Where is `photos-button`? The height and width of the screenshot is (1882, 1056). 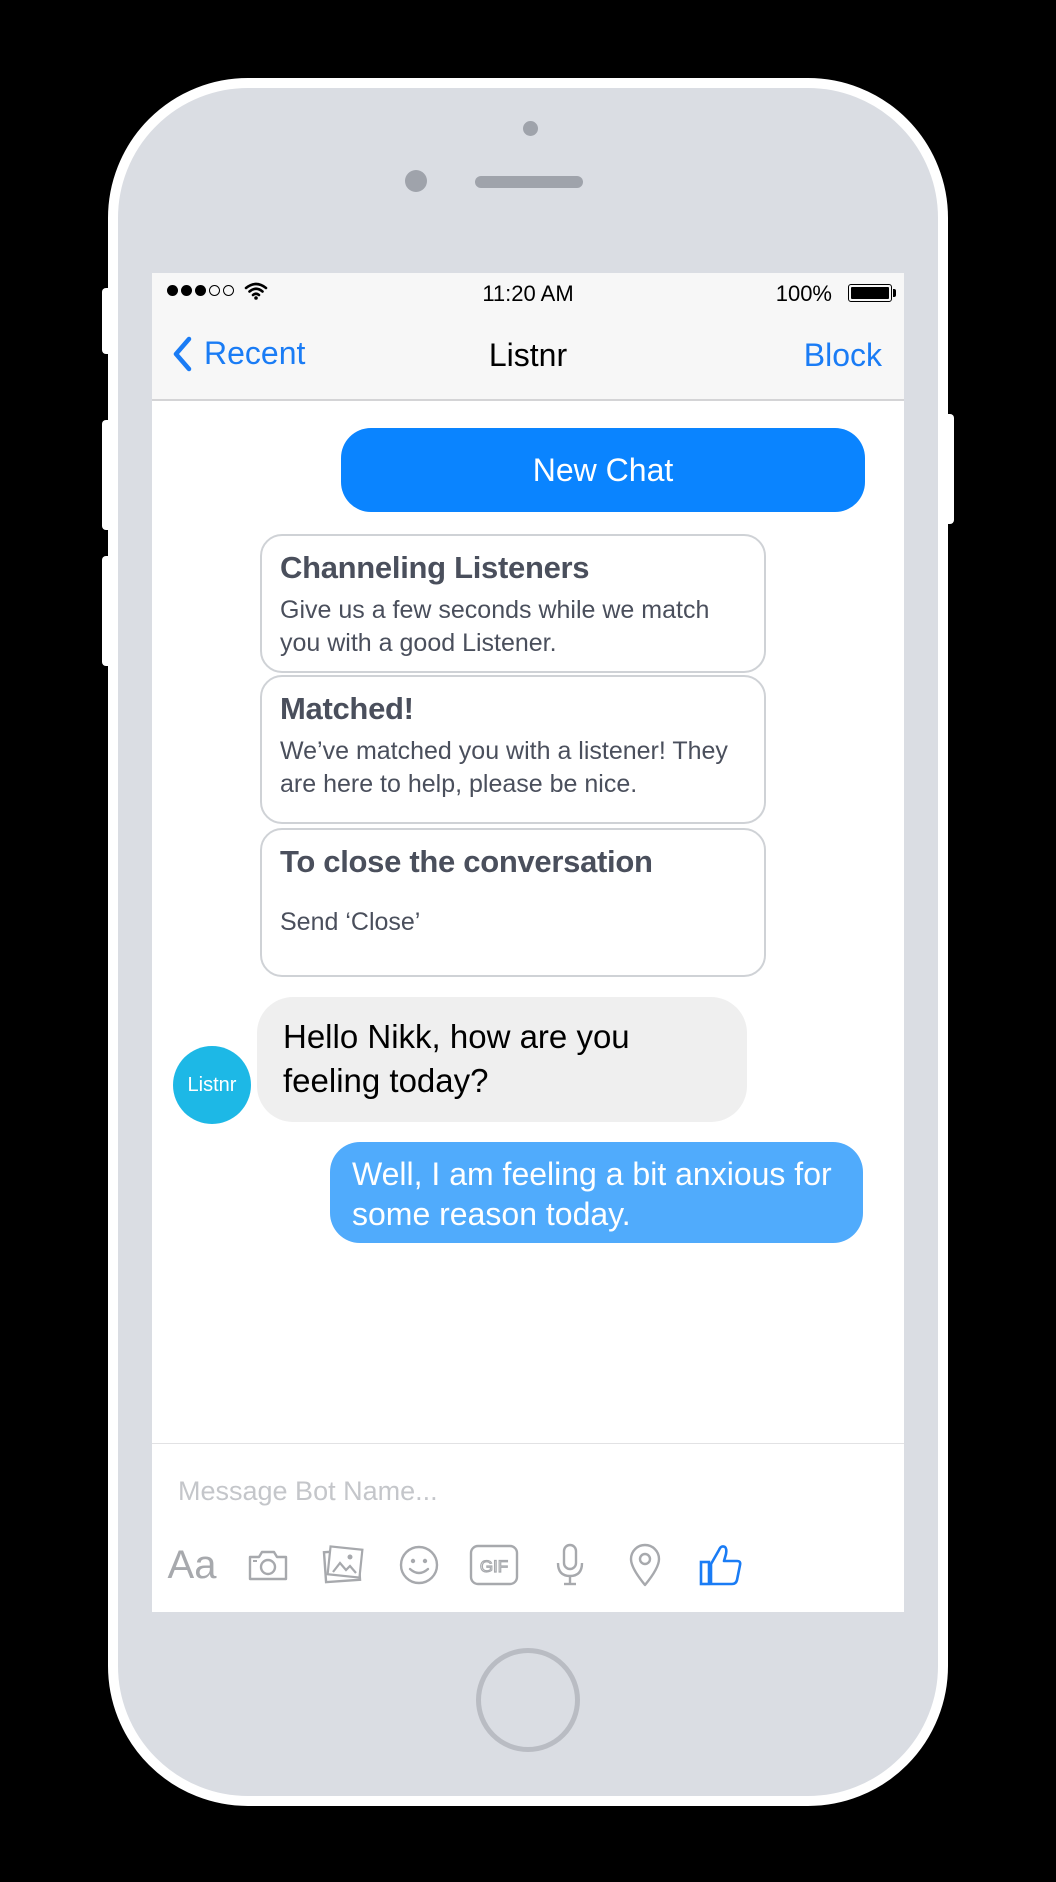 photos-button is located at coordinates (343, 1565).